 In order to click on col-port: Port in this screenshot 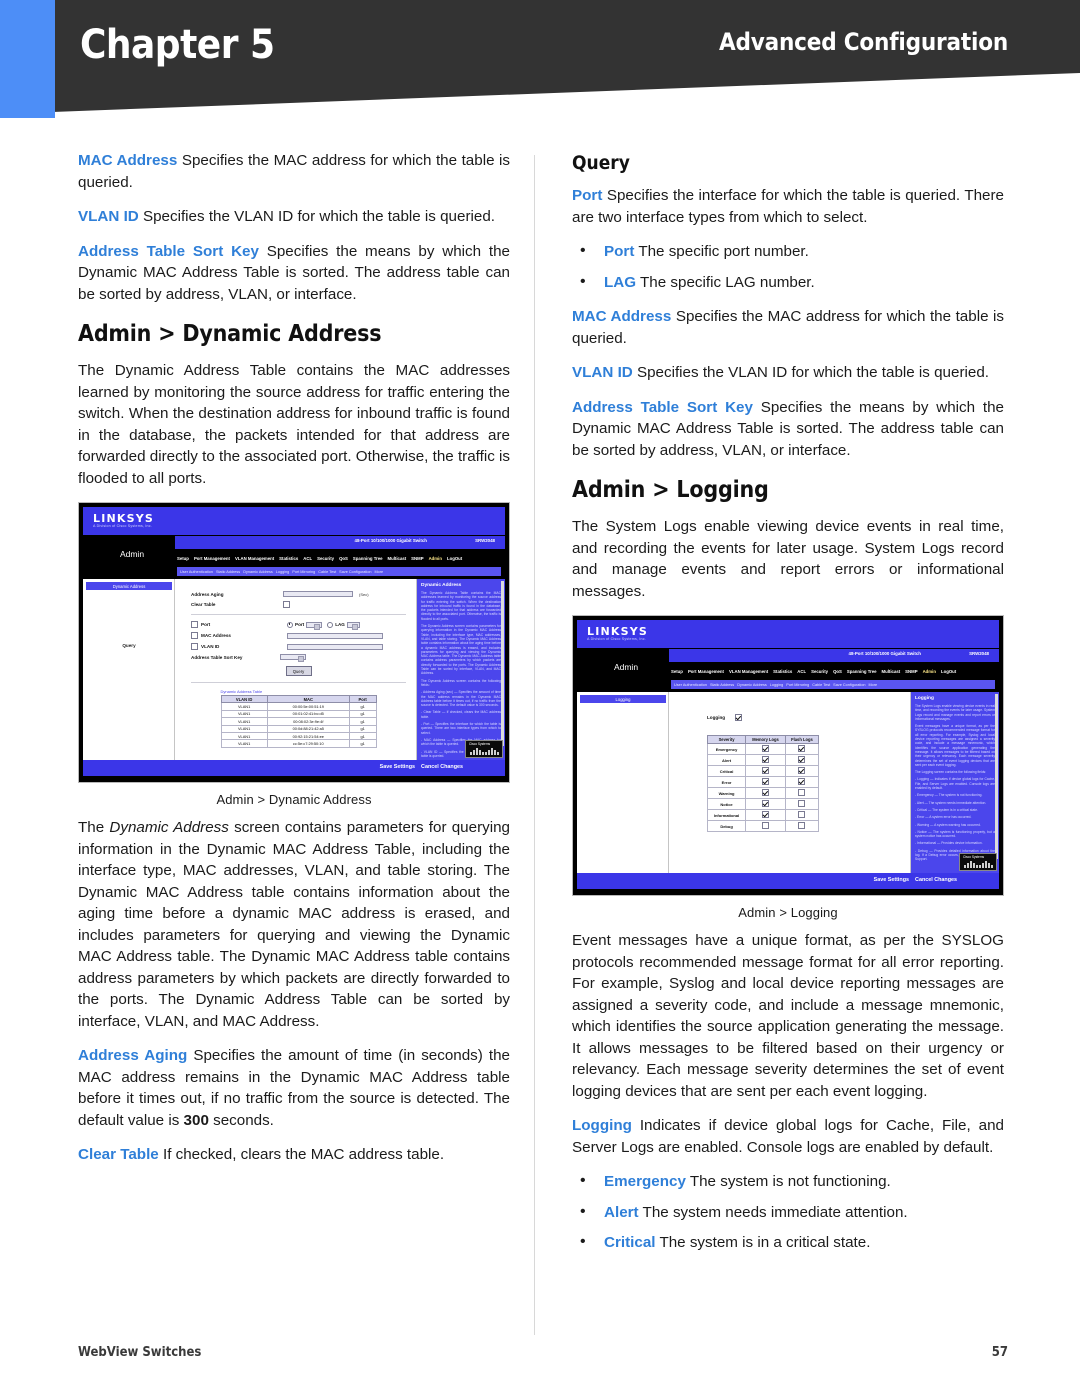, I will do `click(362, 699)`.